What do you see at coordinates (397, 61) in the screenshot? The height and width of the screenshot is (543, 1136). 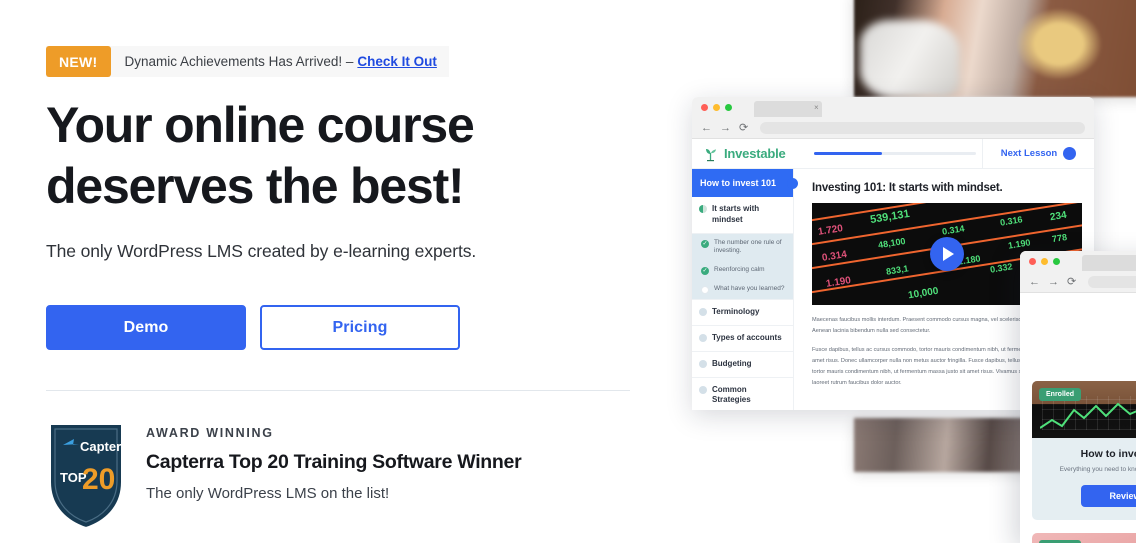 I see `check-it-out-link: Check It Out` at bounding box center [397, 61].